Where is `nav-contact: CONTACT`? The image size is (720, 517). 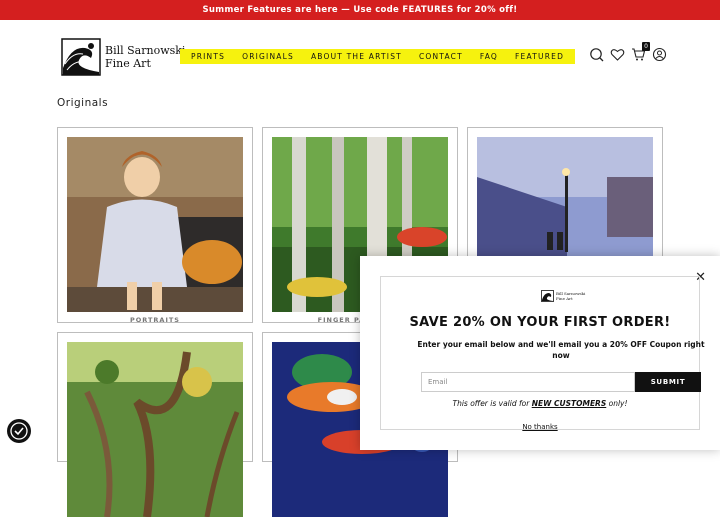
nav-contact: CONTACT is located at coordinates (441, 56).